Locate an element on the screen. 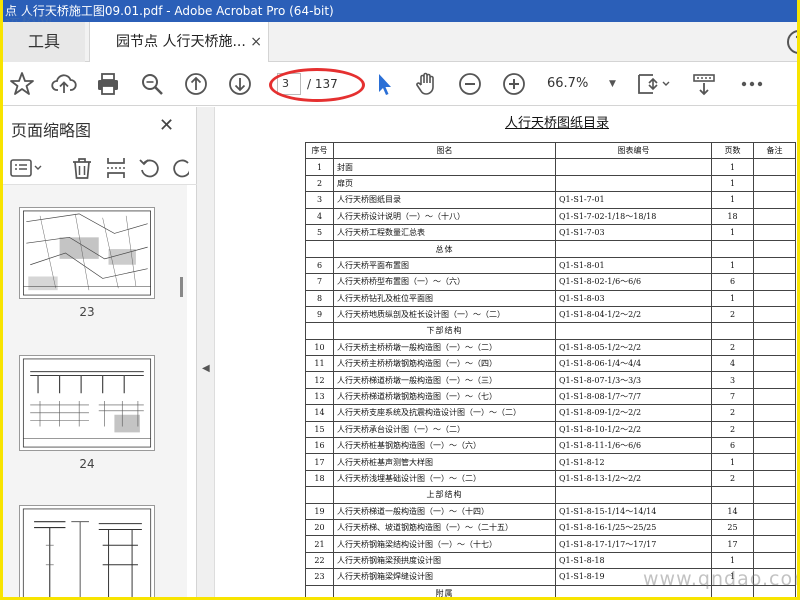 The image size is (800, 600). table-section-row: 下部结构 is located at coordinates (550, 331).